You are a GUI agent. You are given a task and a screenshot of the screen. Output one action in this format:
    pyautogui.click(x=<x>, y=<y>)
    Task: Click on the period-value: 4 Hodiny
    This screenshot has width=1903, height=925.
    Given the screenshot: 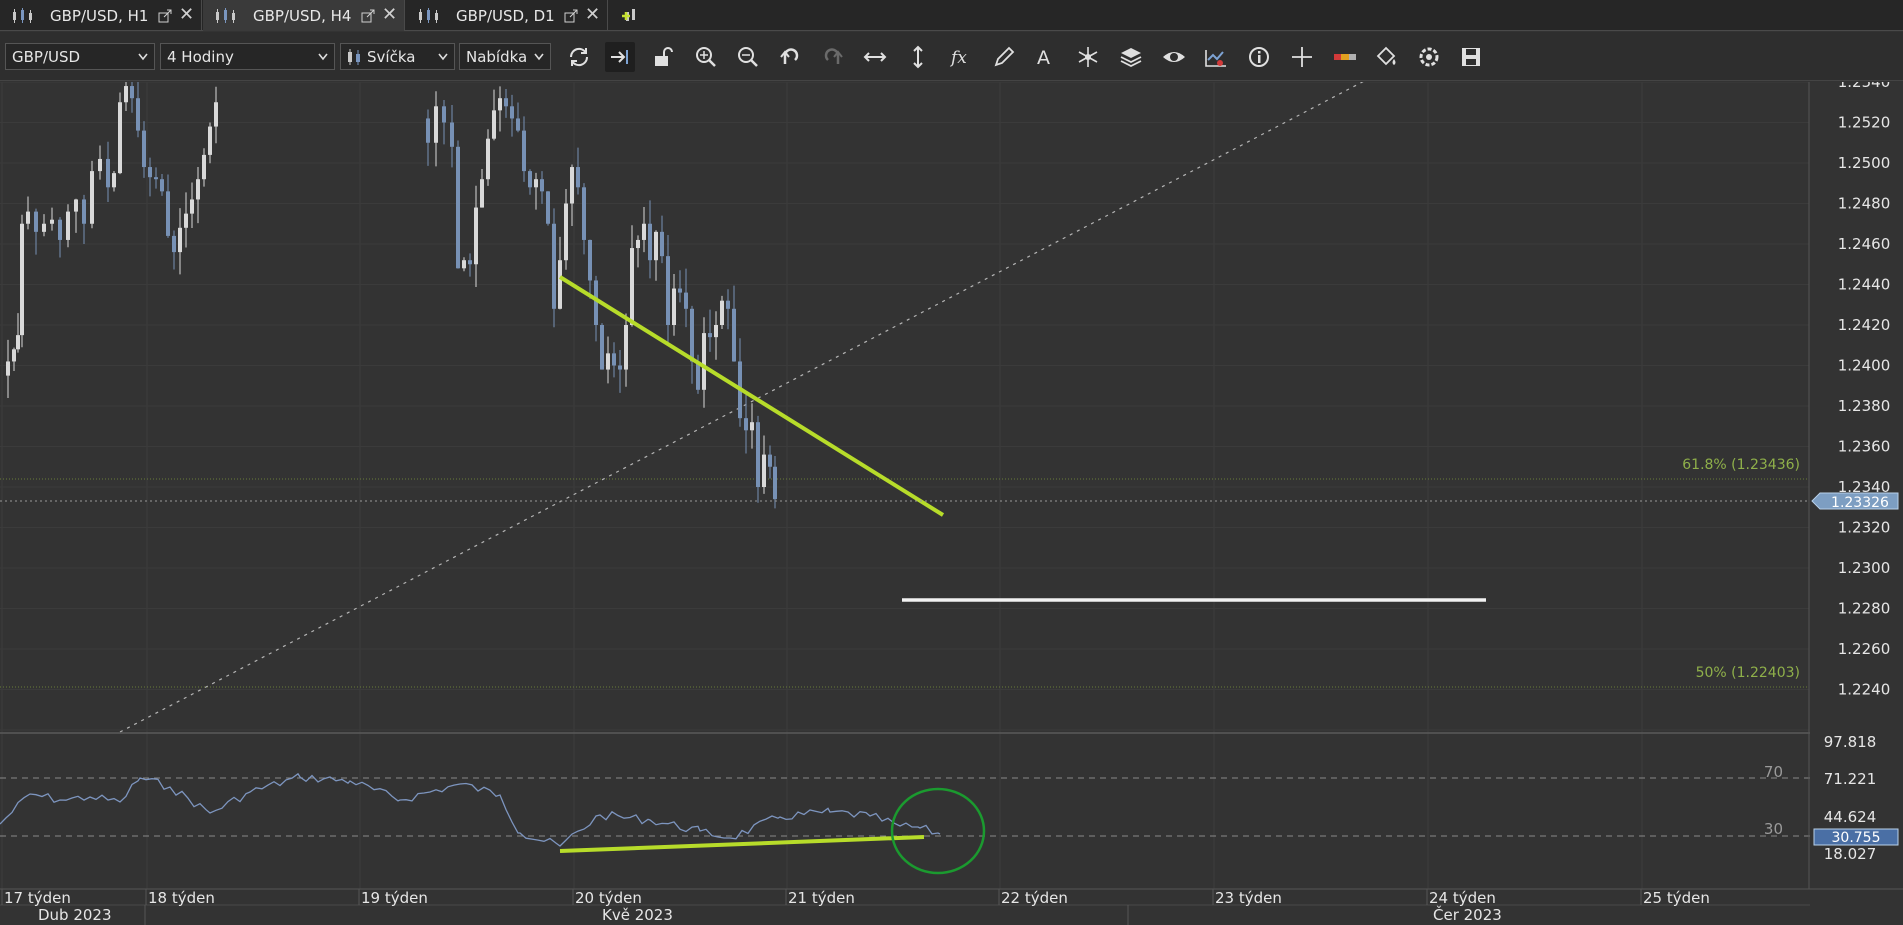 What is the action you would take?
    pyautogui.click(x=200, y=56)
    